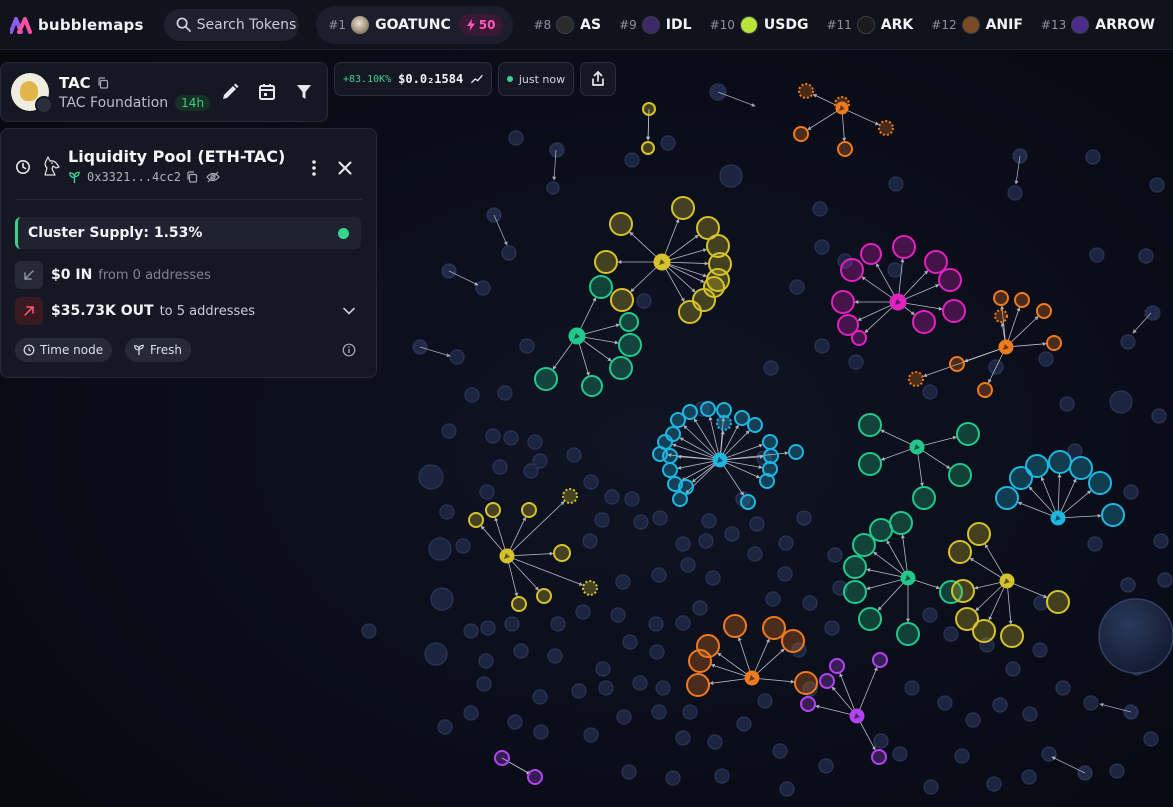 The height and width of the screenshot is (807, 1173). I want to click on eye-off-icon, so click(213, 177).